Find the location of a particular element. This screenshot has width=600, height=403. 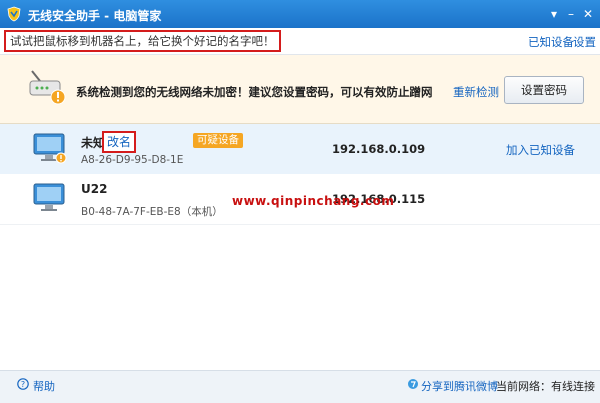

set-password-button: 设置密码 is located at coordinates (544, 90).